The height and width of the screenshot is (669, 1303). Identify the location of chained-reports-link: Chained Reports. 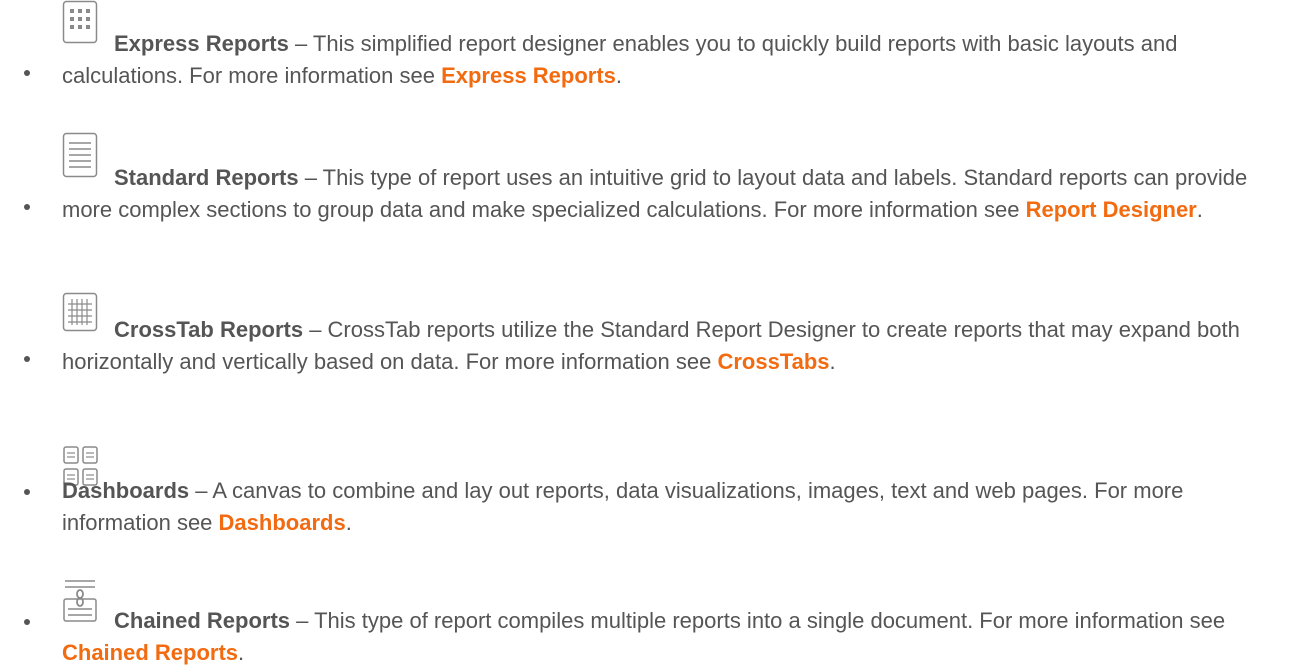
(150, 652).